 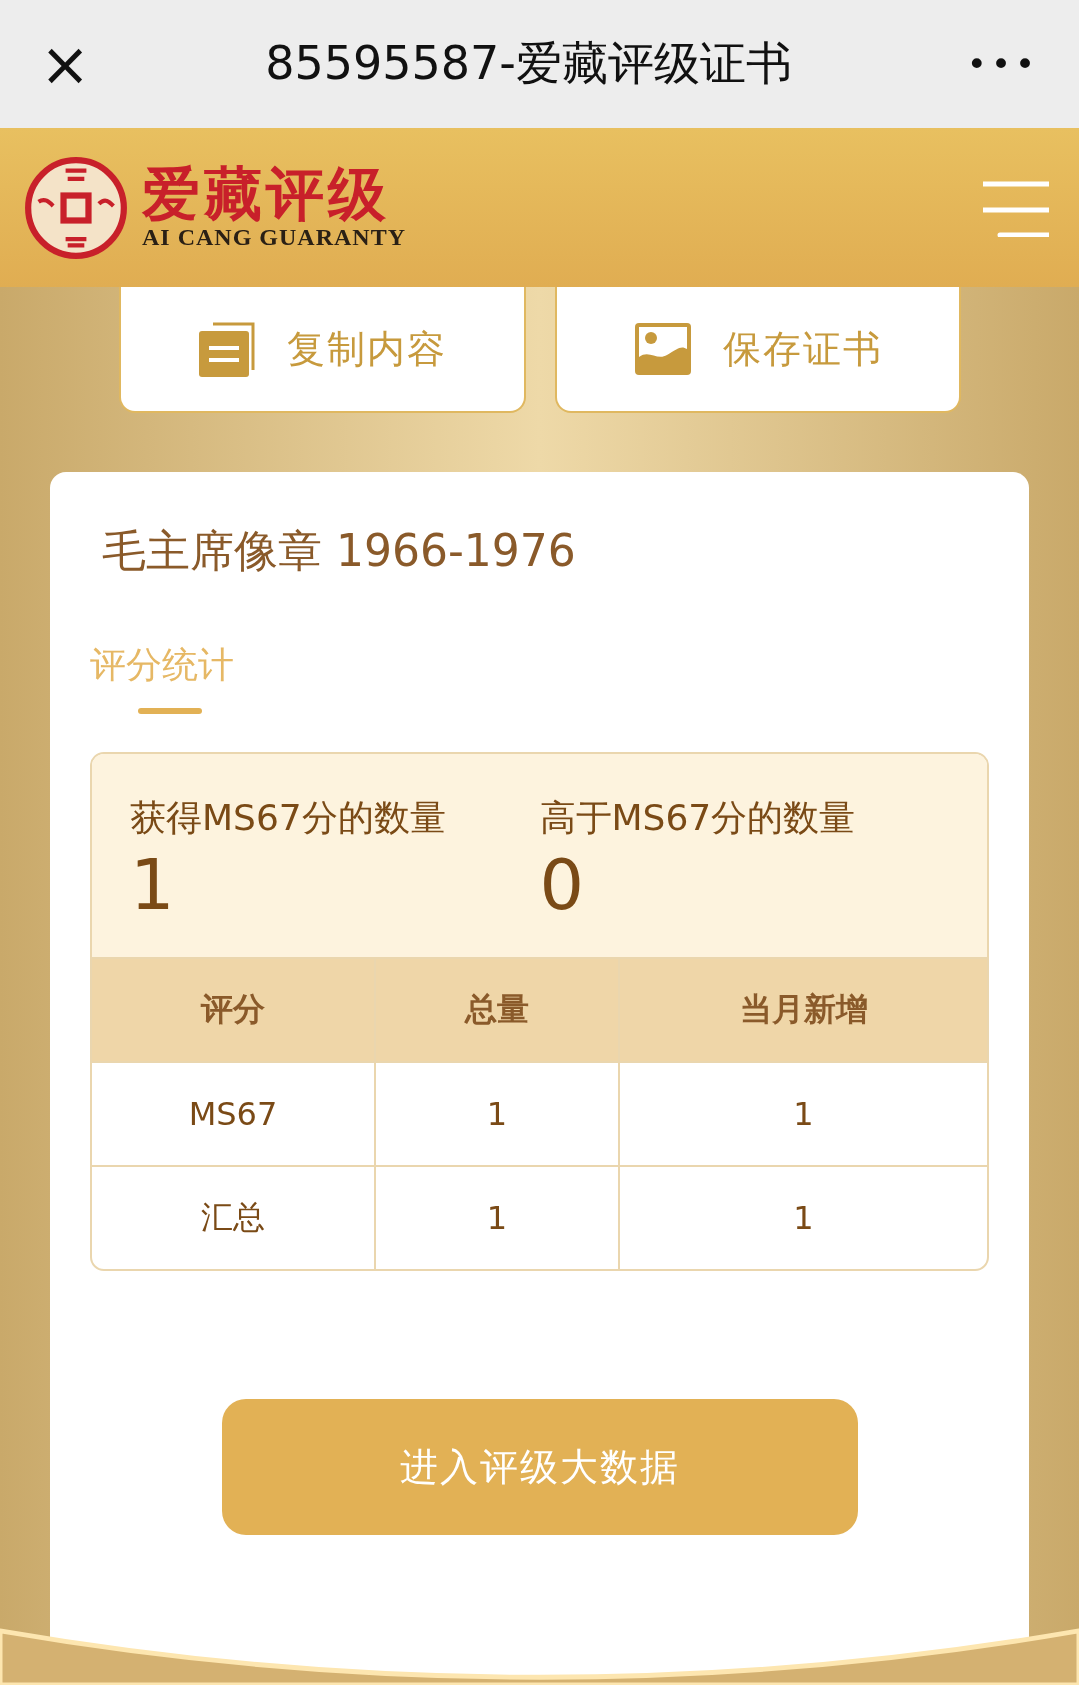 What do you see at coordinates (698, 818) in the screenshot?
I see `stat-label: 高于MS67分的数量` at bounding box center [698, 818].